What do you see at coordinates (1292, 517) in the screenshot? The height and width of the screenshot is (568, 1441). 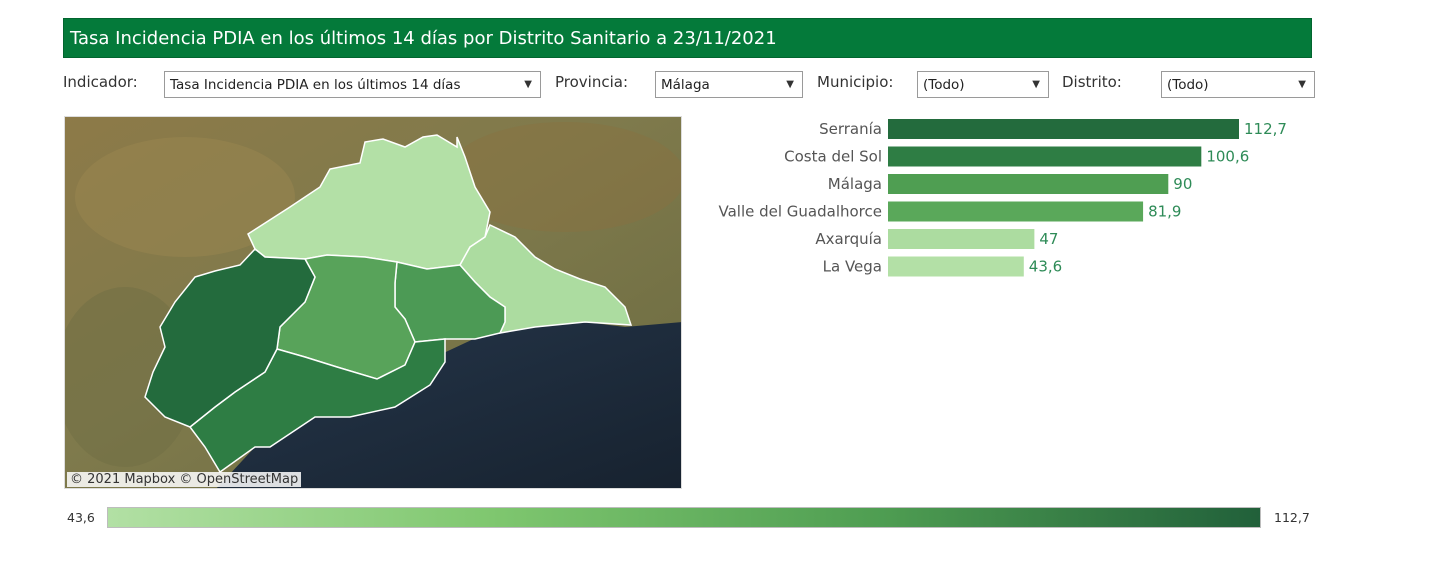 I see `legend-max-label: 112,7` at bounding box center [1292, 517].